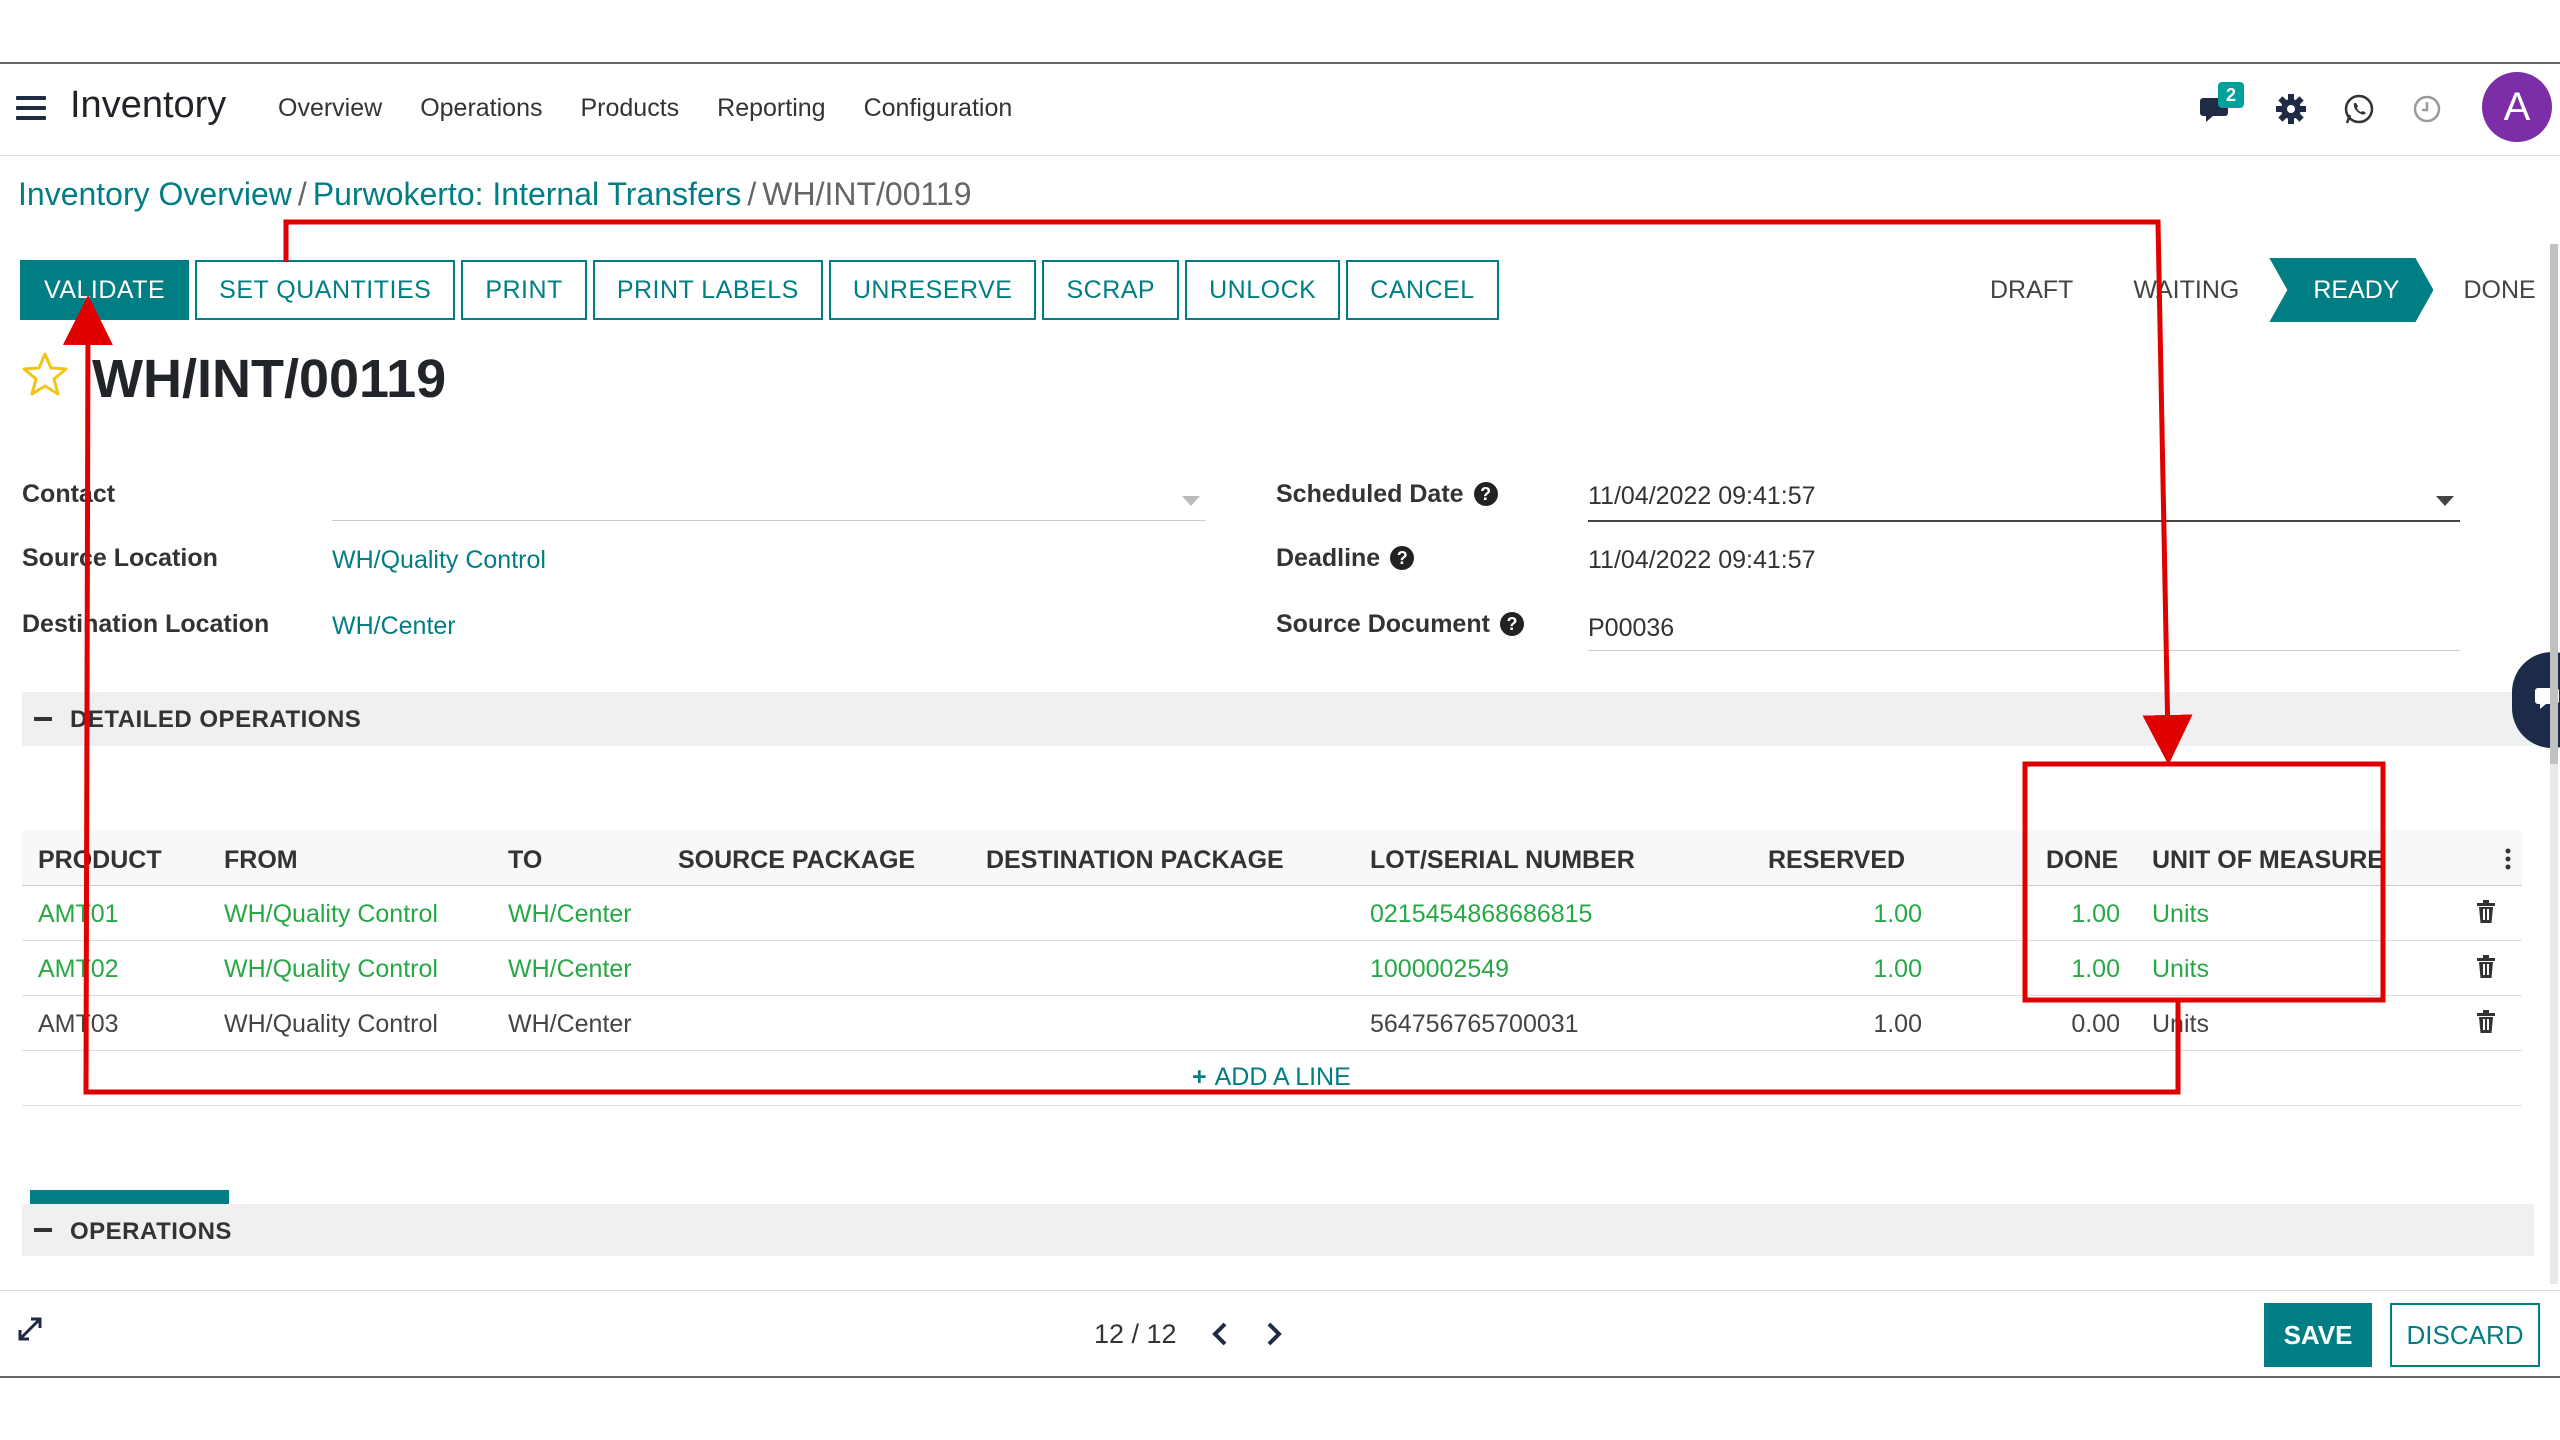 The image size is (2560, 1440). I want to click on whatsapp-icon, so click(2359, 109).